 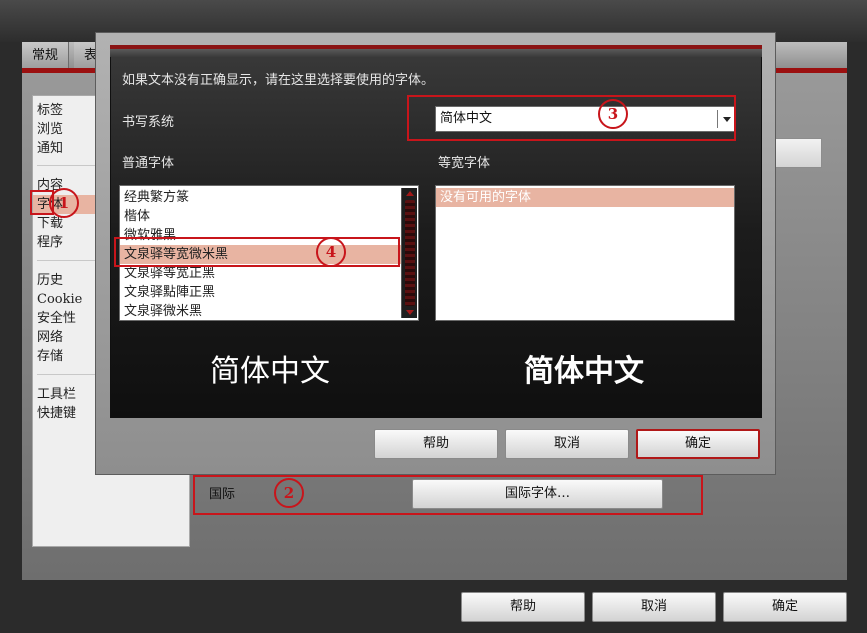 What do you see at coordinates (717, 119) in the screenshot?
I see `select-divider` at bounding box center [717, 119].